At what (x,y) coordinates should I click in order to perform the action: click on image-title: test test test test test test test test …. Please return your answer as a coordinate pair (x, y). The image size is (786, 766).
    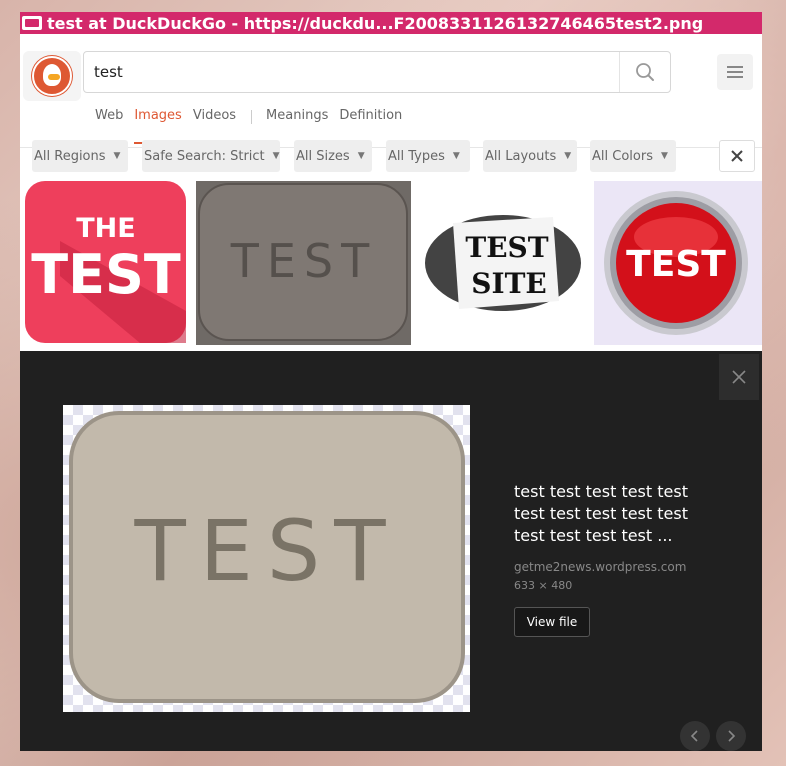
    Looking at the image, I should click on (614, 514).